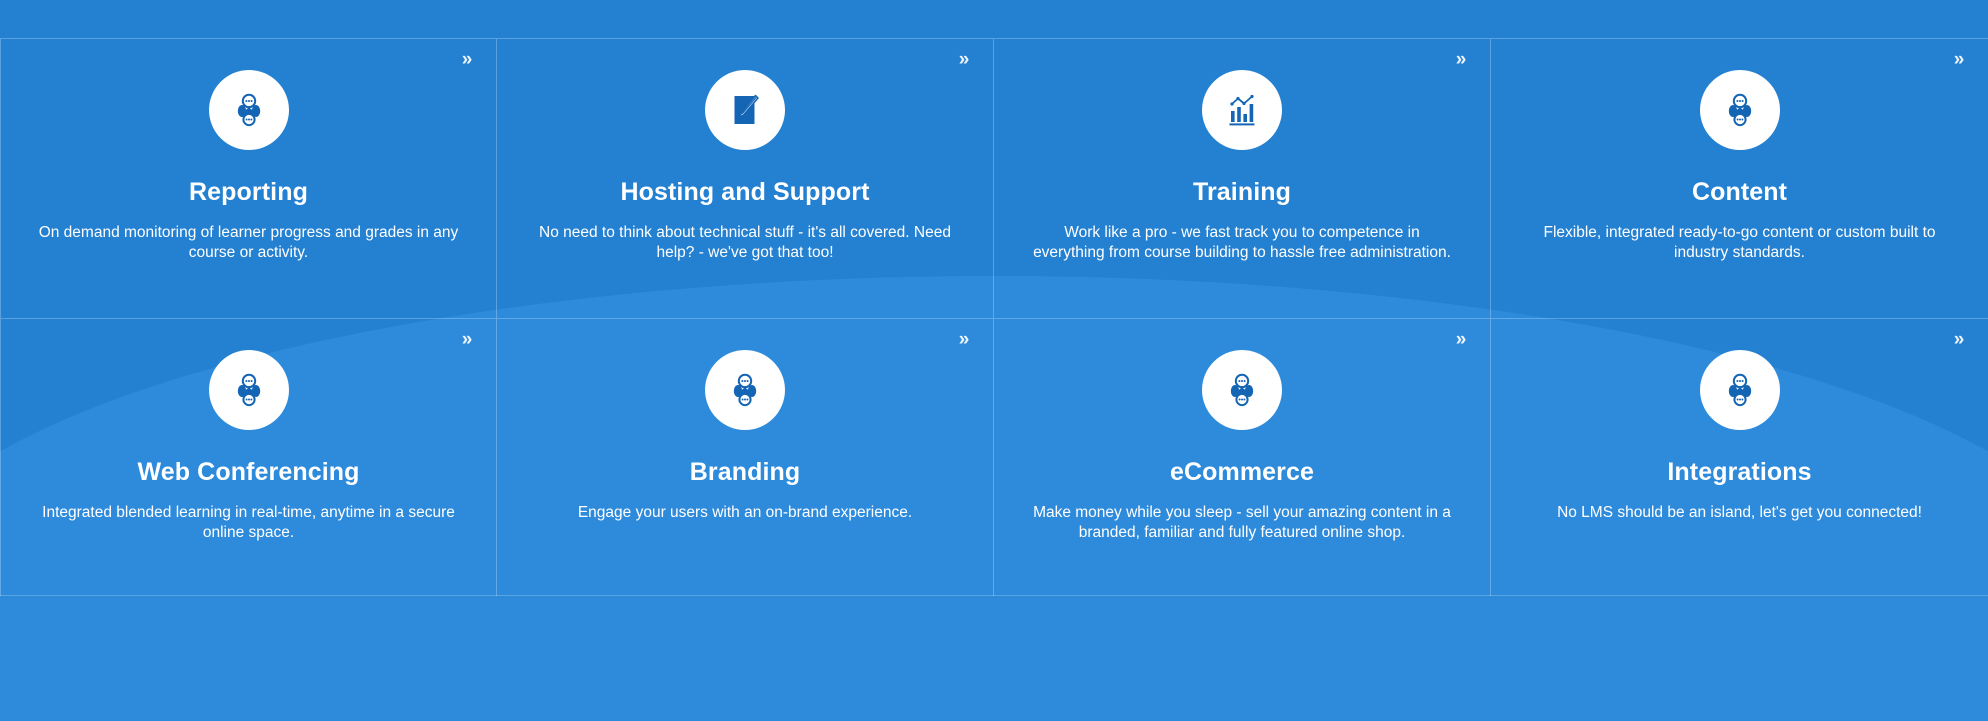 The height and width of the screenshot is (721, 1988). Describe the element at coordinates (745, 472) in the screenshot. I see `feature-card-title: Branding` at that location.